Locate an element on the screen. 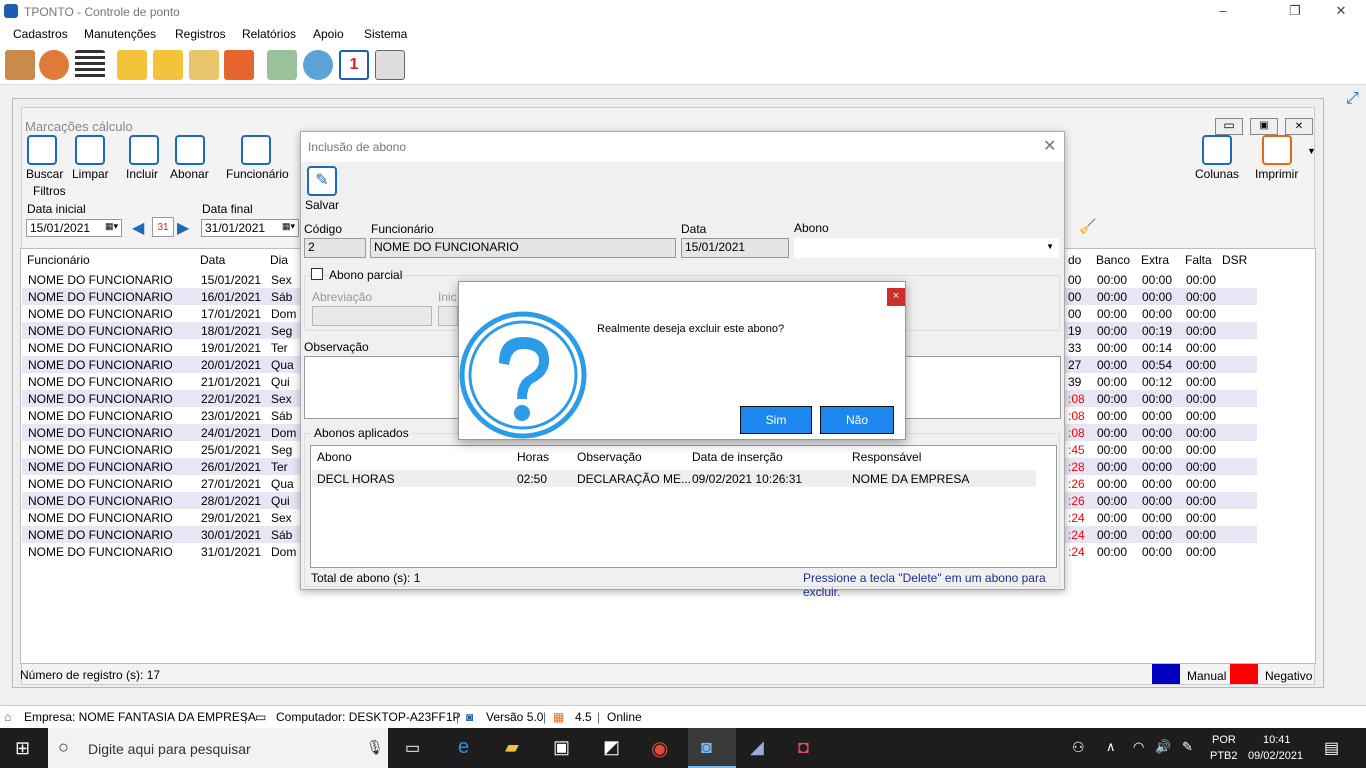  table-cell: 20/01/2021 is located at coordinates (231, 365).